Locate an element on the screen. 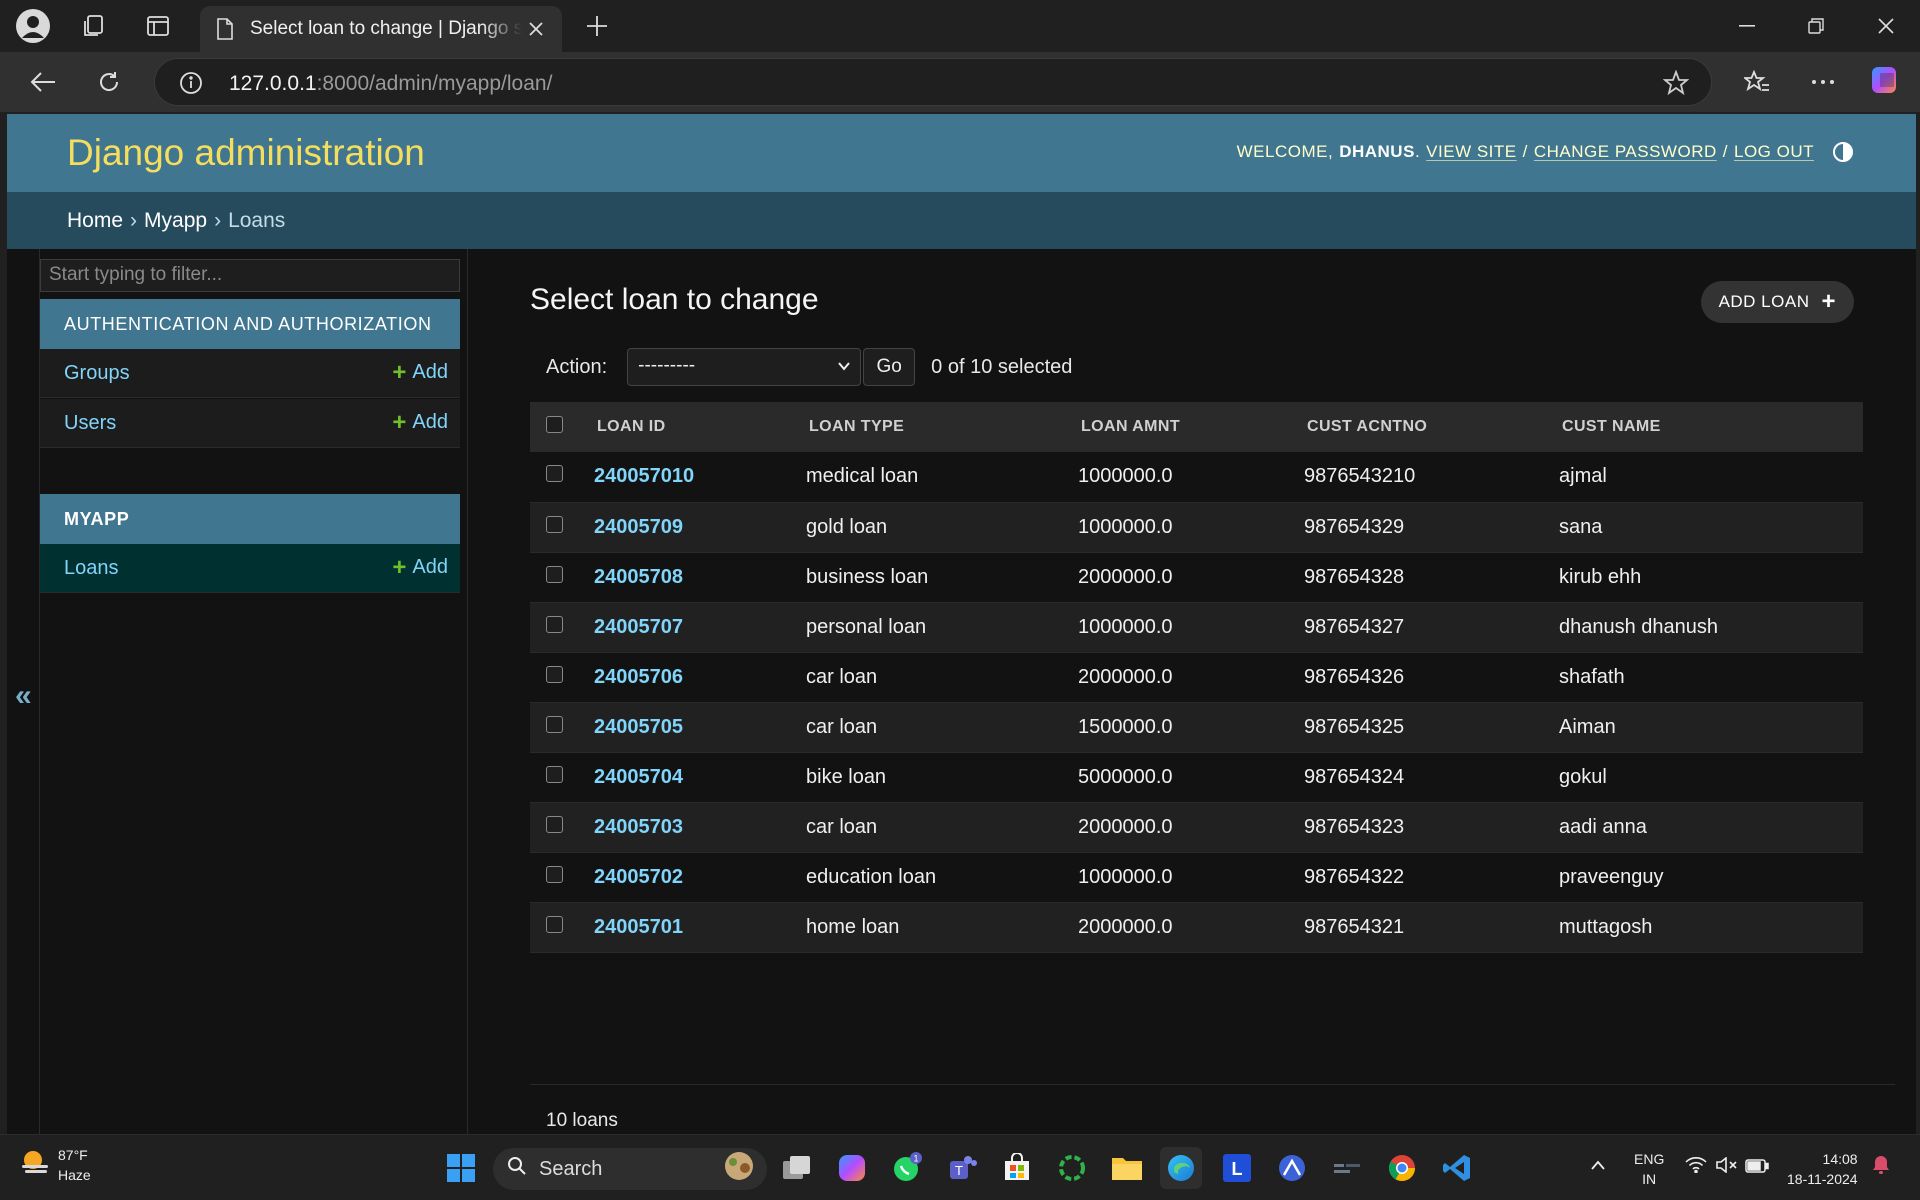 The height and width of the screenshot is (1200, 1920). edge-icon is located at coordinates (1181, 1168).